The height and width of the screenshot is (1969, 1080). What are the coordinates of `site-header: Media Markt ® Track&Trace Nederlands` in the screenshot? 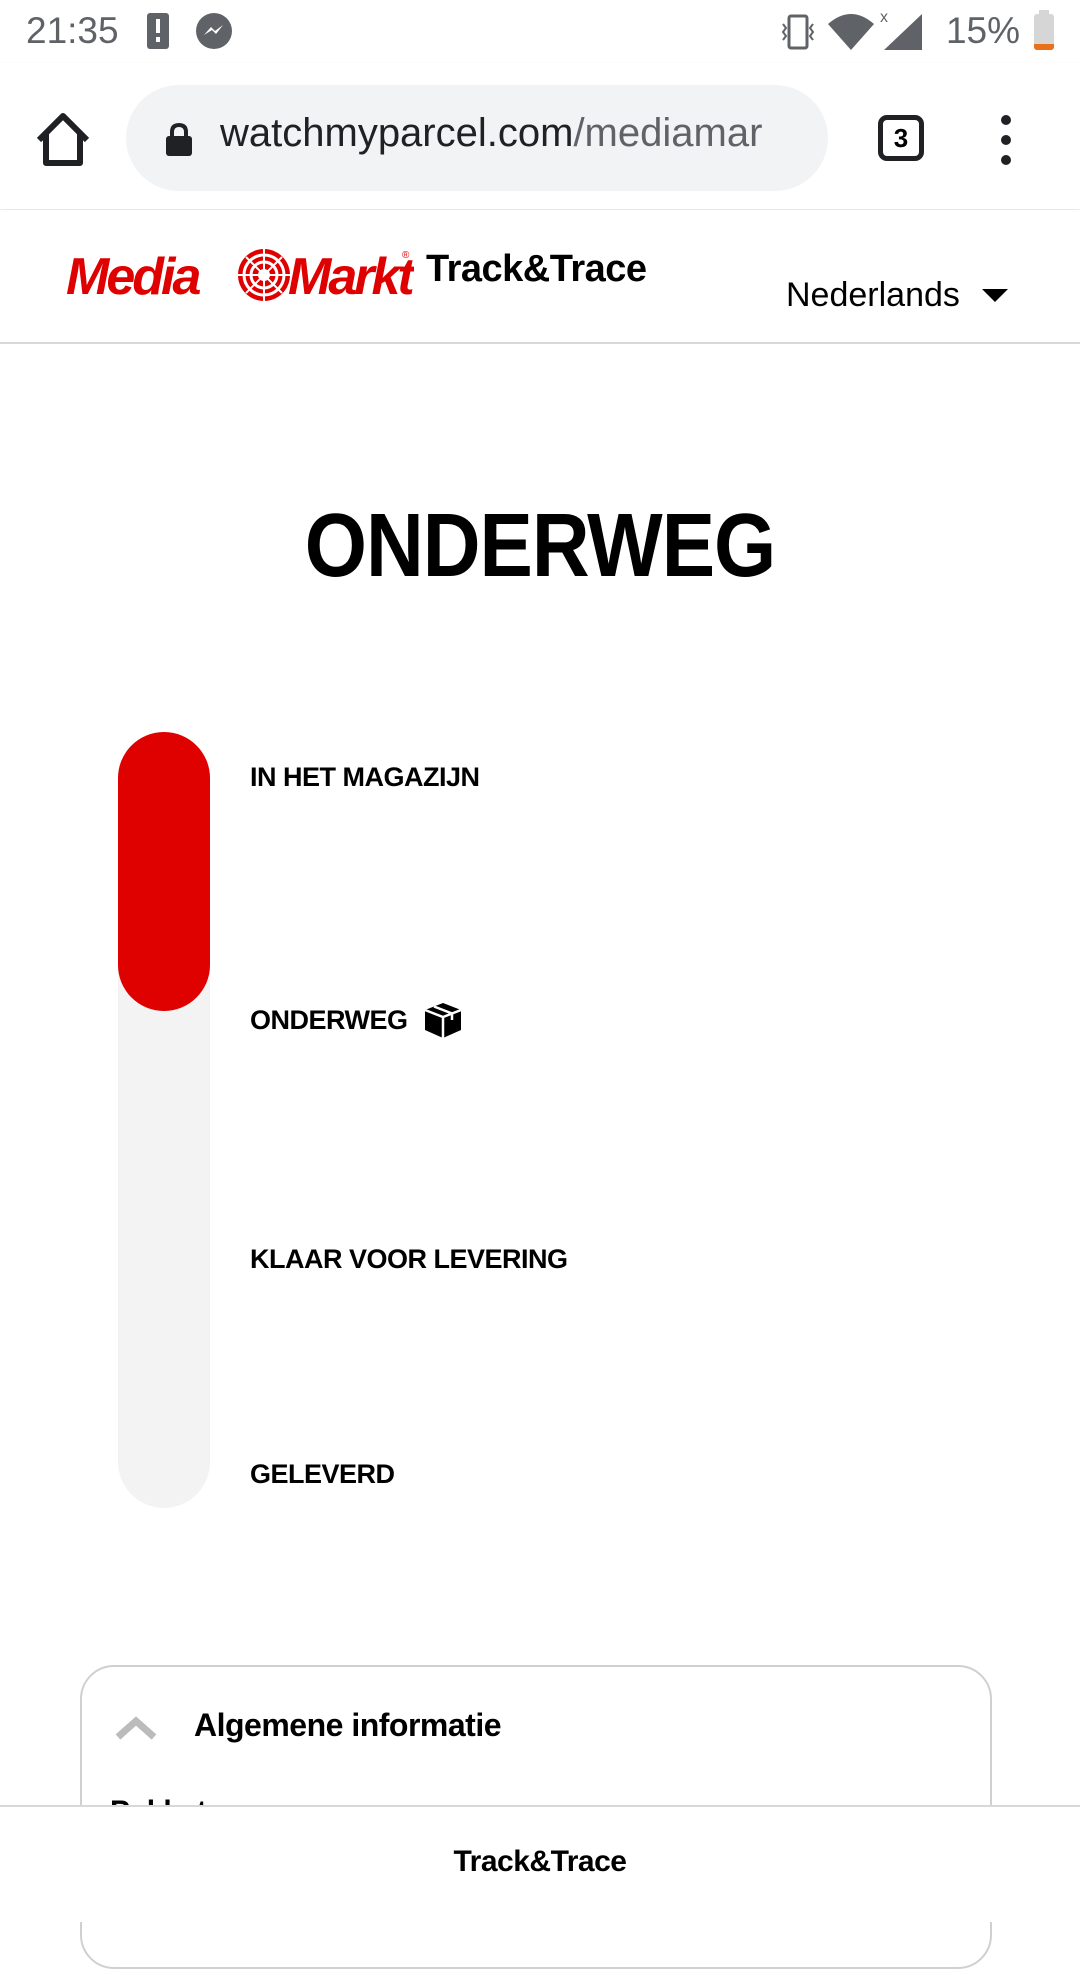 It's located at (540, 277).